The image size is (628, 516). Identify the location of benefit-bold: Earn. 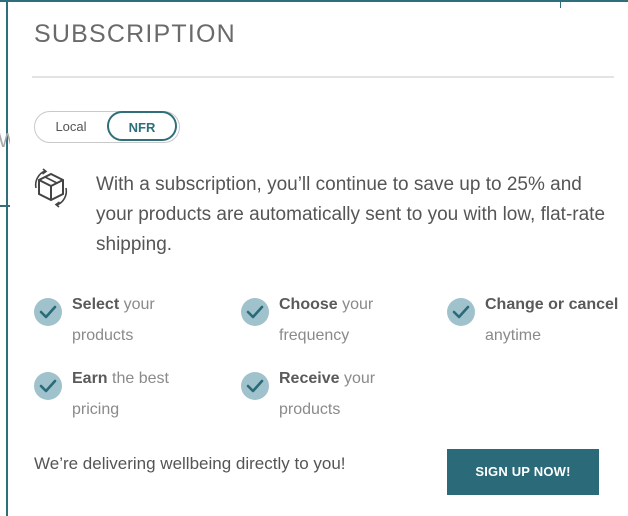
(90, 378).